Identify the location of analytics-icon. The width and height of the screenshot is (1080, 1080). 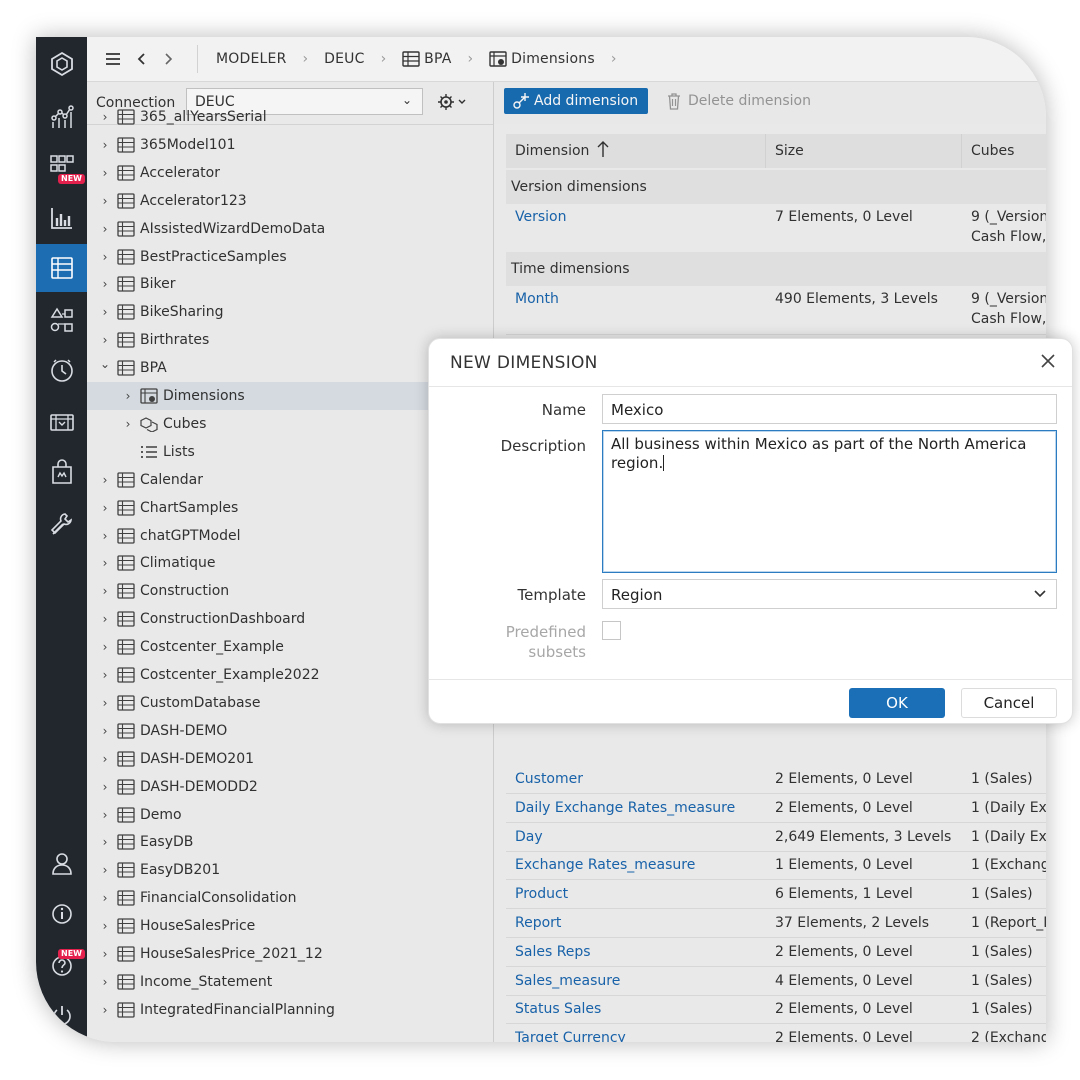
(62, 116).